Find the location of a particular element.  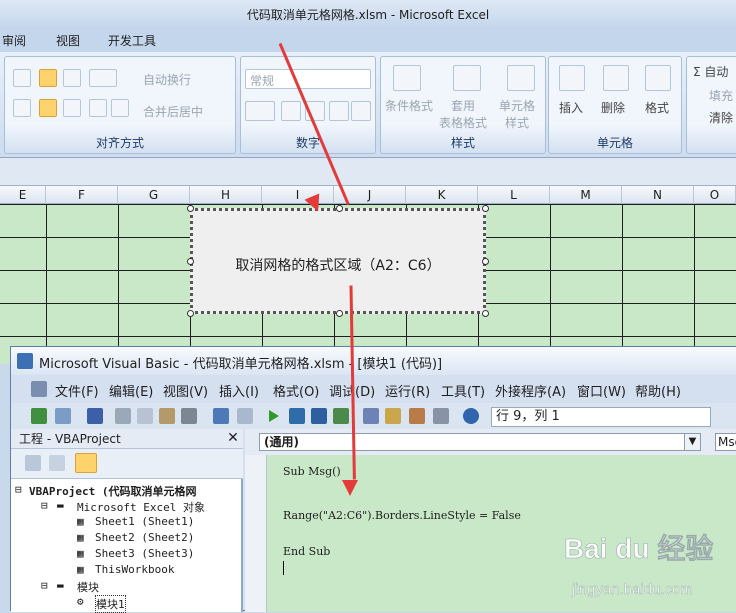

delete-cells-icon is located at coordinates (616, 78).